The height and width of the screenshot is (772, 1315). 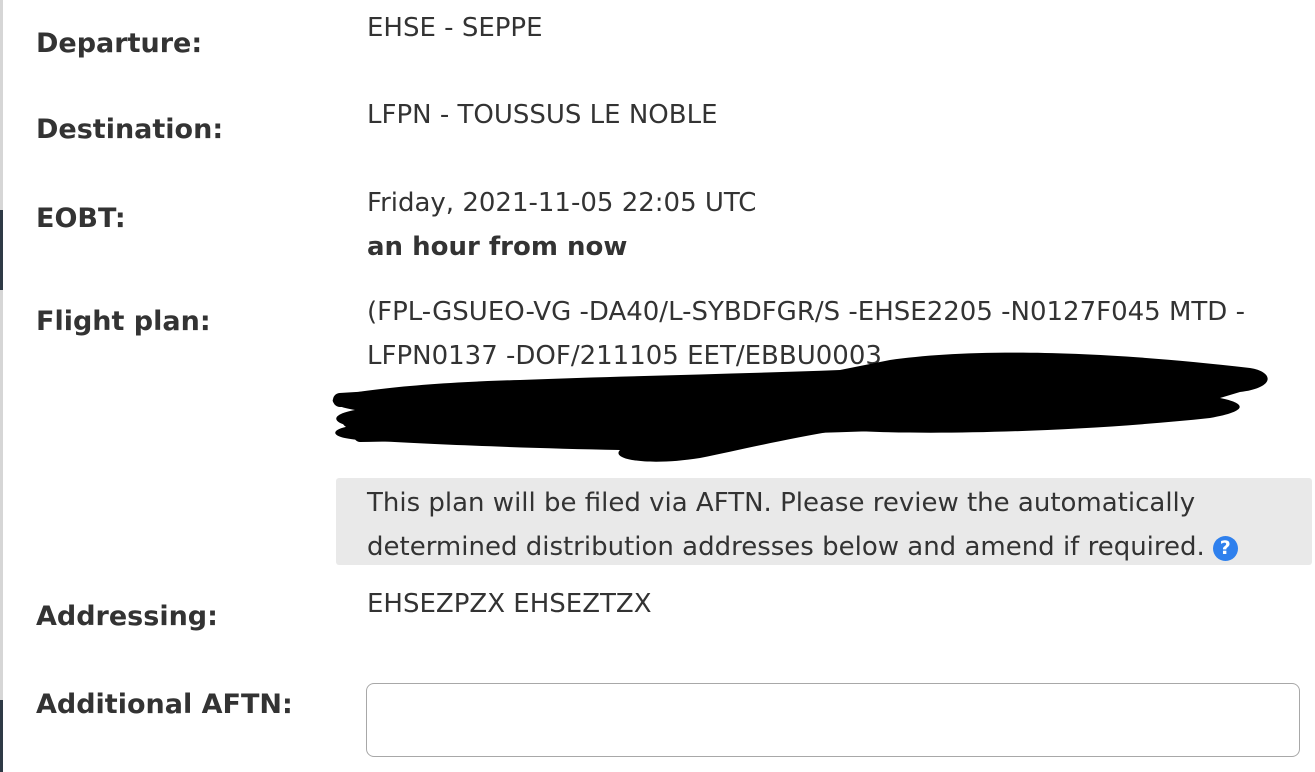 What do you see at coordinates (542, 115) in the screenshot?
I see `destination-value: LFPN - TOUSSUS LE NOBLE` at bounding box center [542, 115].